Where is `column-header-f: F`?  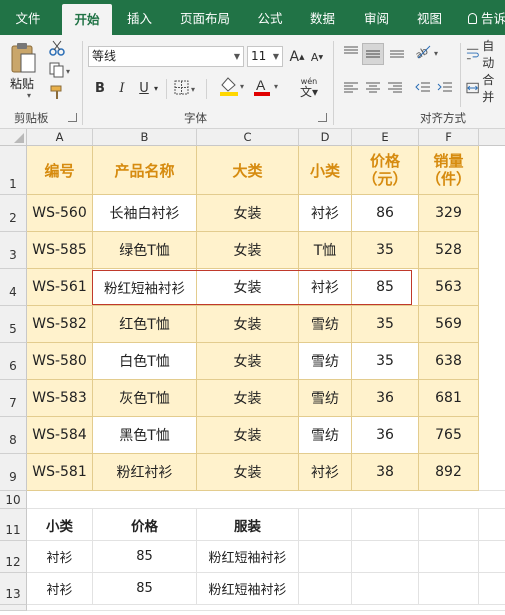 column-header-f: F is located at coordinates (449, 137).